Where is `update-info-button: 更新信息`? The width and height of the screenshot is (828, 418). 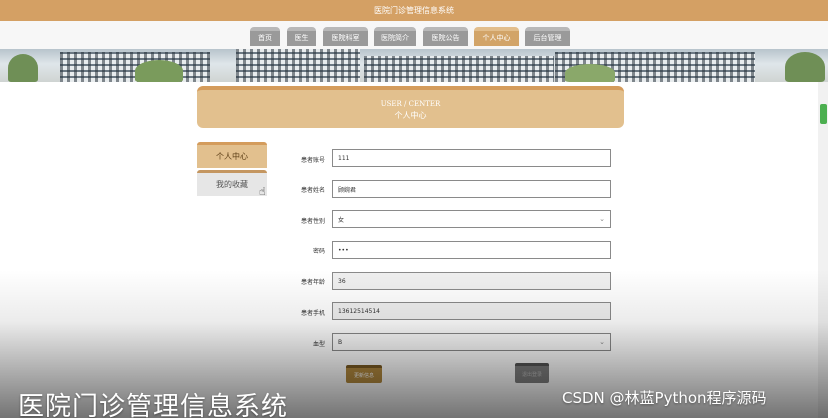 update-info-button: 更新信息 is located at coordinates (364, 374).